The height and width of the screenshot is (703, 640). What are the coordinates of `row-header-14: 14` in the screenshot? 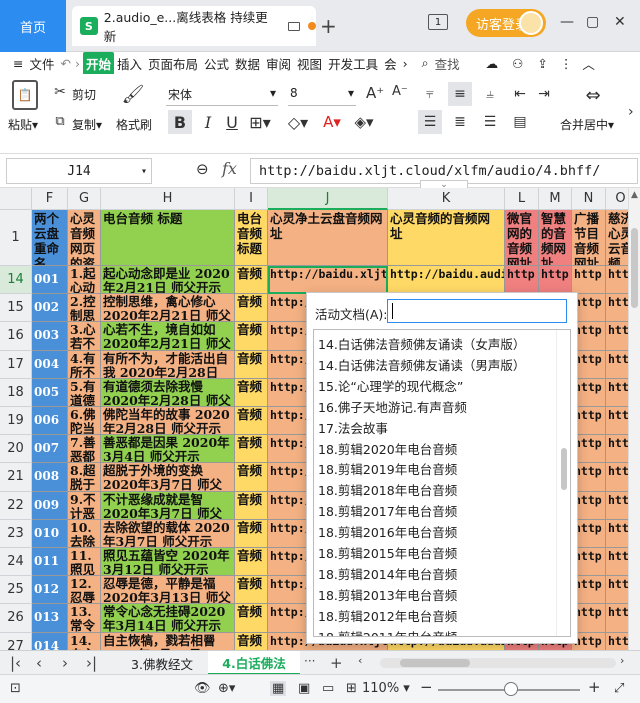 It's located at (16, 280).